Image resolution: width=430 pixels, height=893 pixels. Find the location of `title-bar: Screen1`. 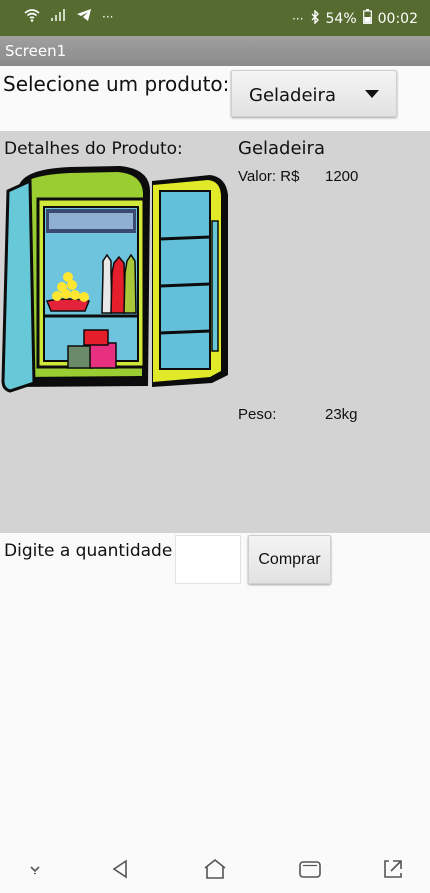

title-bar: Screen1 is located at coordinates (215, 51).